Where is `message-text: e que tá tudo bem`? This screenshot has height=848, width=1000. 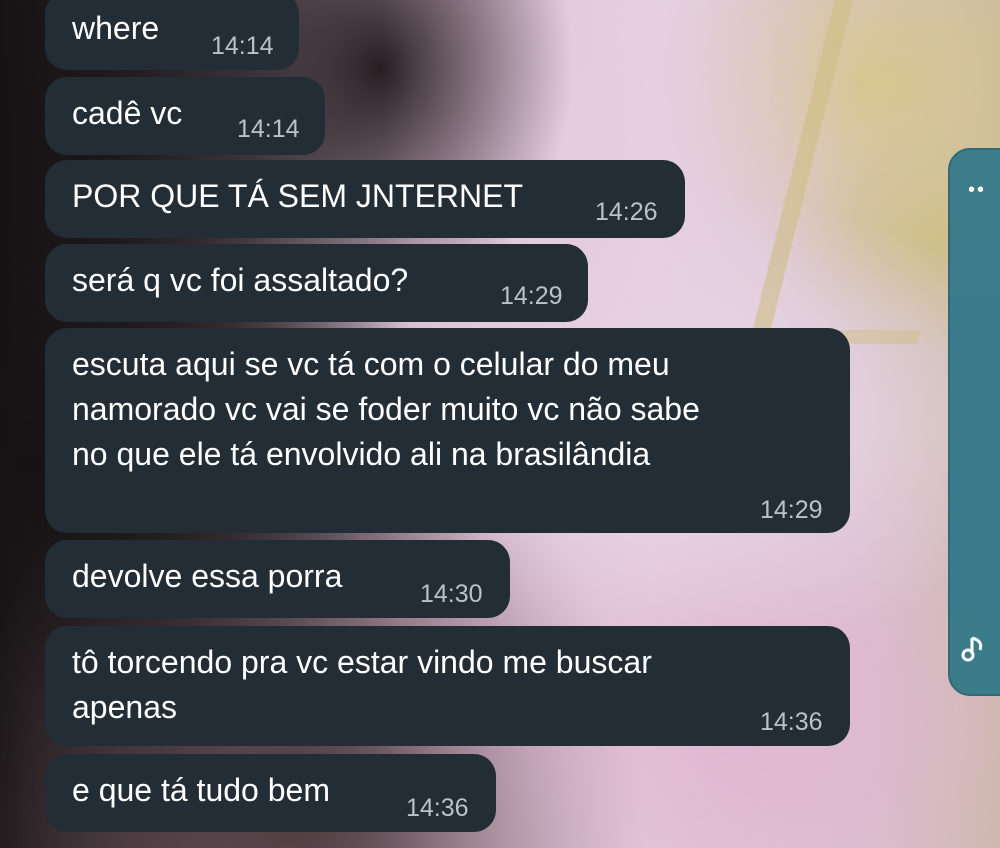 message-text: e que tá tudo bem is located at coordinates (201, 790).